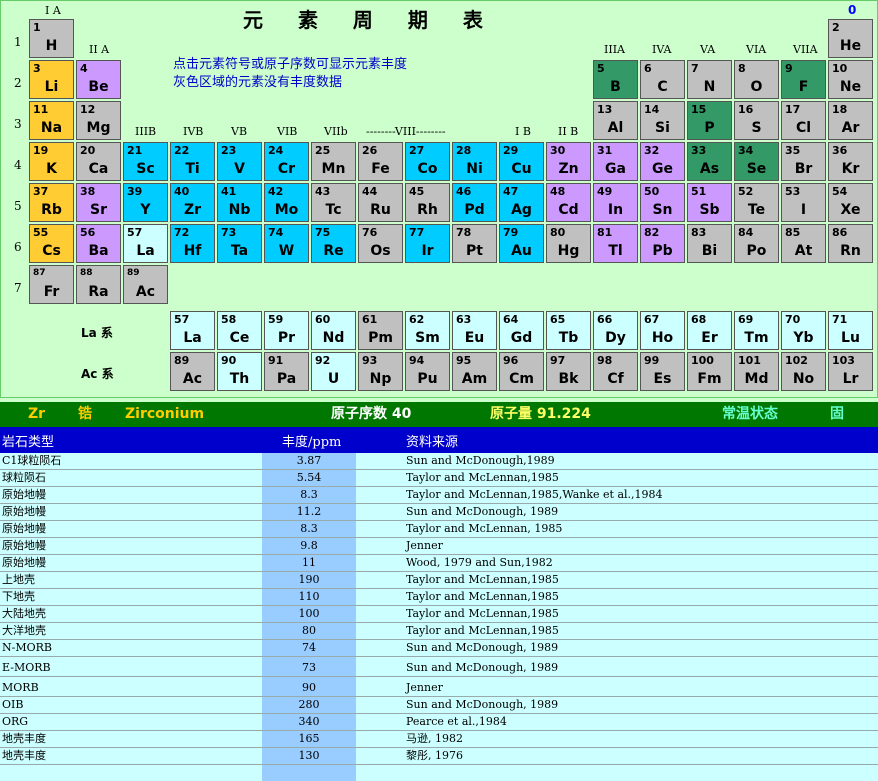 The image size is (878, 781). Describe the element at coordinates (51, 169) in the screenshot. I see `element-symbol: K` at that location.